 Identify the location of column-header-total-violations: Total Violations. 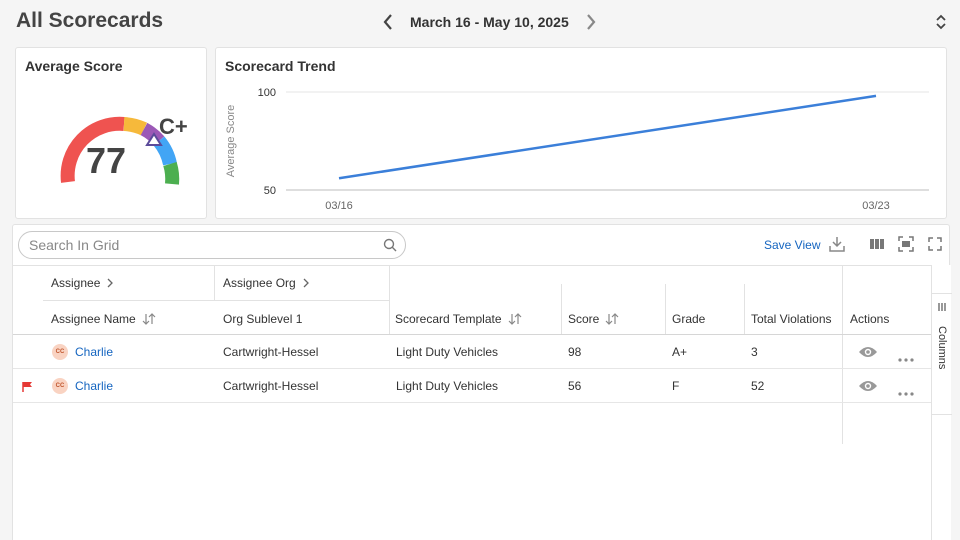
(791, 319).